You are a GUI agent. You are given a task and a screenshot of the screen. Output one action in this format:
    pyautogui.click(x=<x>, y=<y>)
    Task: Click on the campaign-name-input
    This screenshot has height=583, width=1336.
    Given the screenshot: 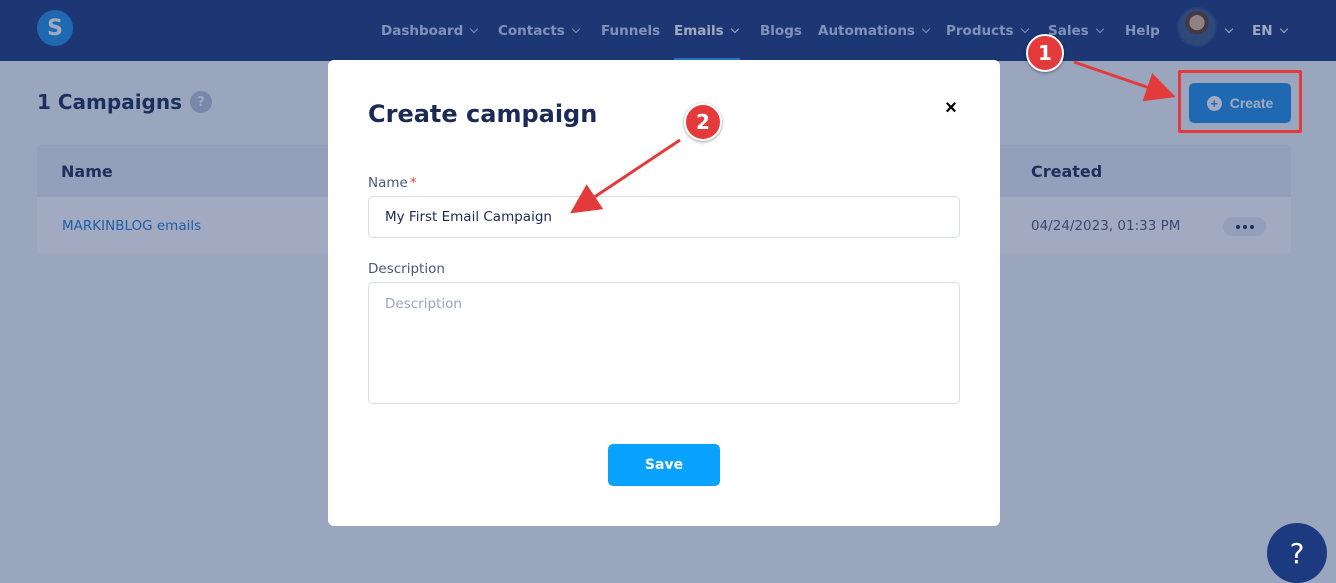 What is the action you would take?
    pyautogui.click(x=664, y=217)
    